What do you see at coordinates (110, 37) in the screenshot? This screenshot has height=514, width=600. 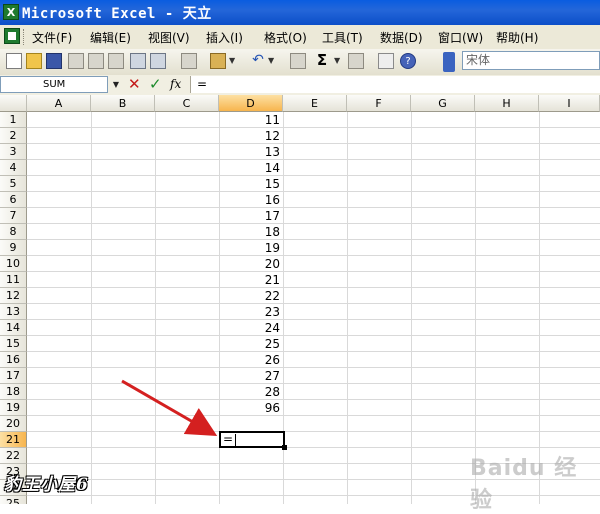 I see `menu-edit: 编辑(E)` at bounding box center [110, 37].